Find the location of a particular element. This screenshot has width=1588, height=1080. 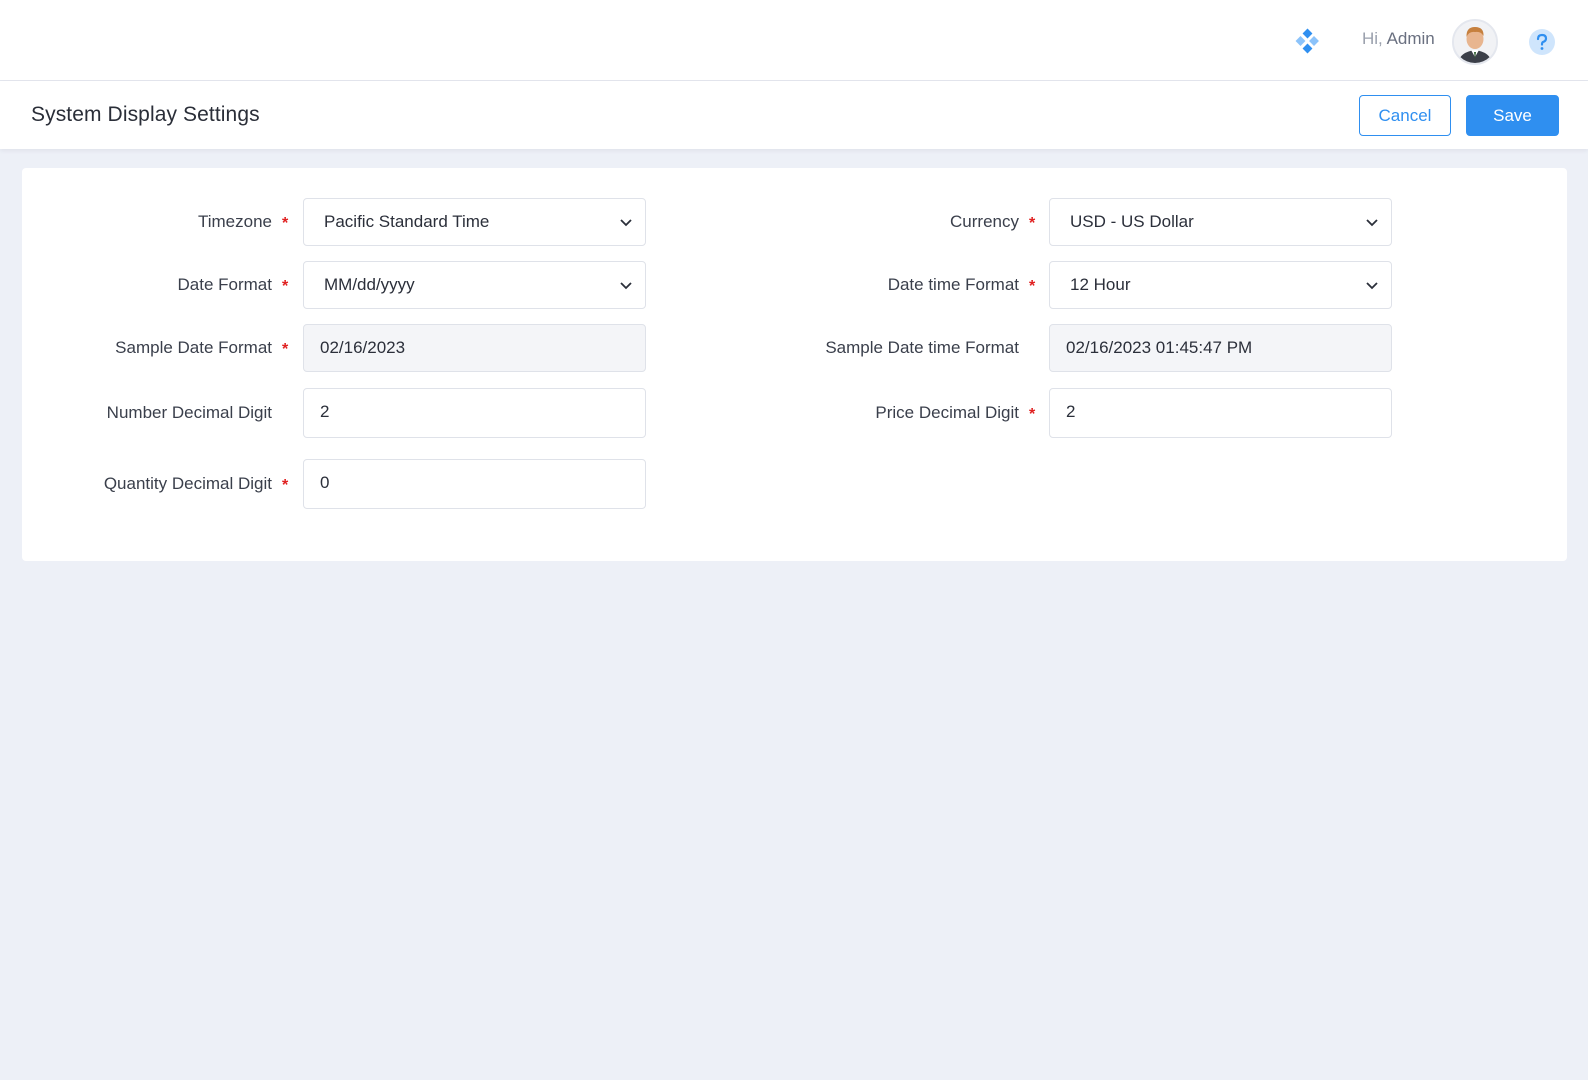

save-button: Save is located at coordinates (1512, 115).